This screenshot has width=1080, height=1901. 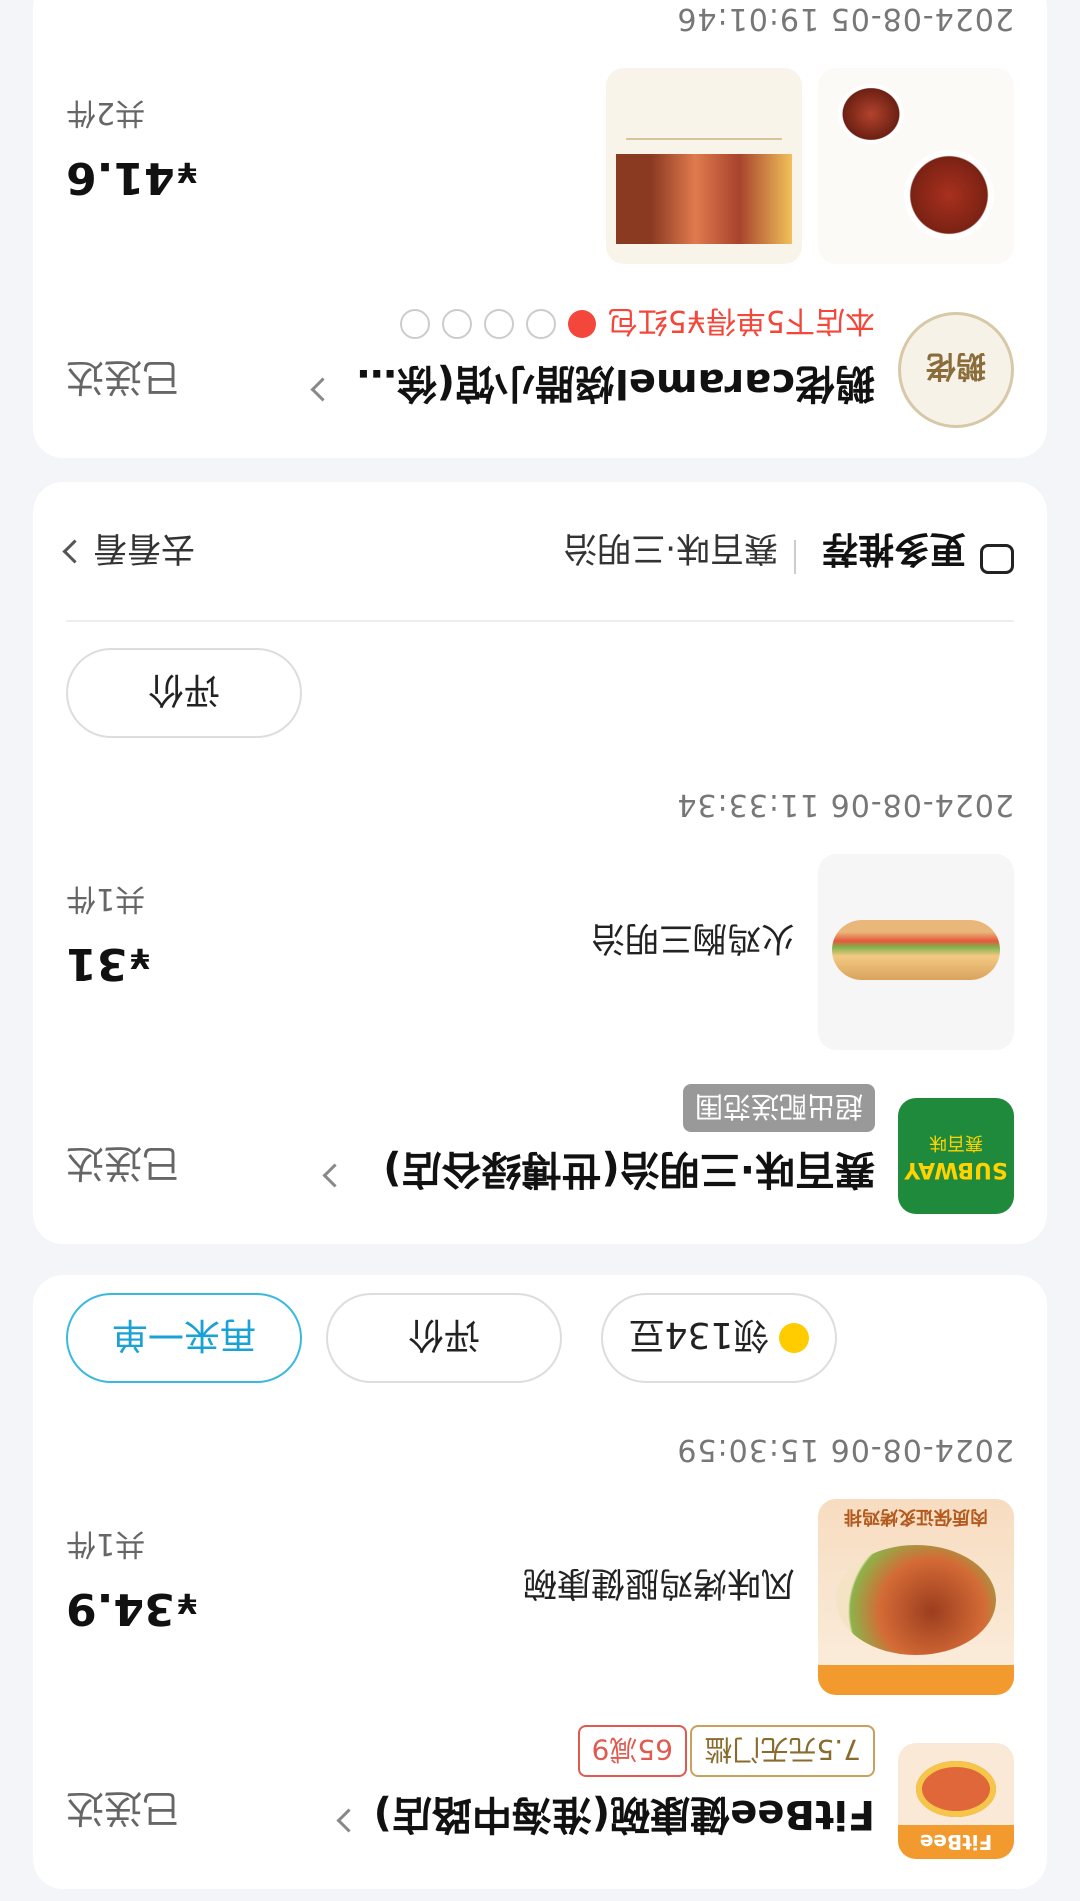 What do you see at coordinates (956, 365) in the screenshot?
I see `logo-text: 鹅佬` at bounding box center [956, 365].